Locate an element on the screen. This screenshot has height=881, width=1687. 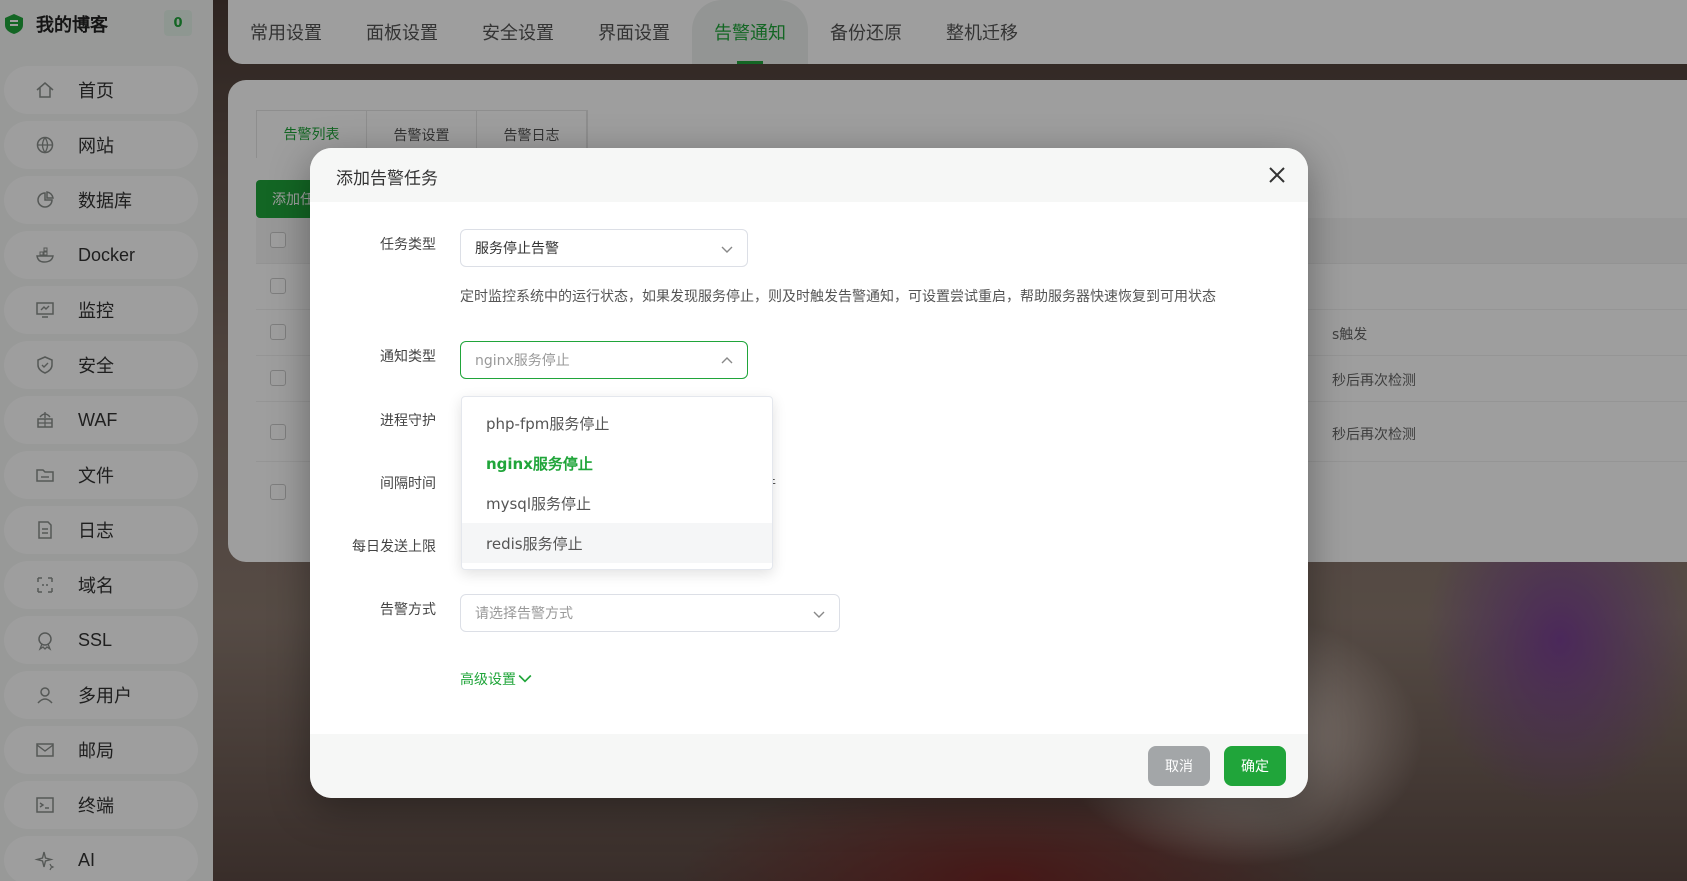
advanced-settings-toggle: 高级设置 is located at coordinates (496, 679).